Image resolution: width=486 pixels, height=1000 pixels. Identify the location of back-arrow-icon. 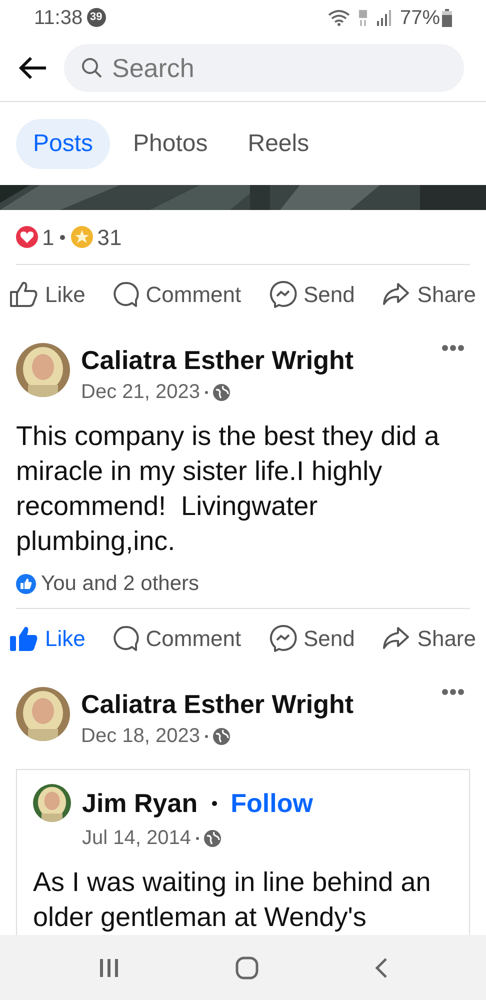
(33, 68).